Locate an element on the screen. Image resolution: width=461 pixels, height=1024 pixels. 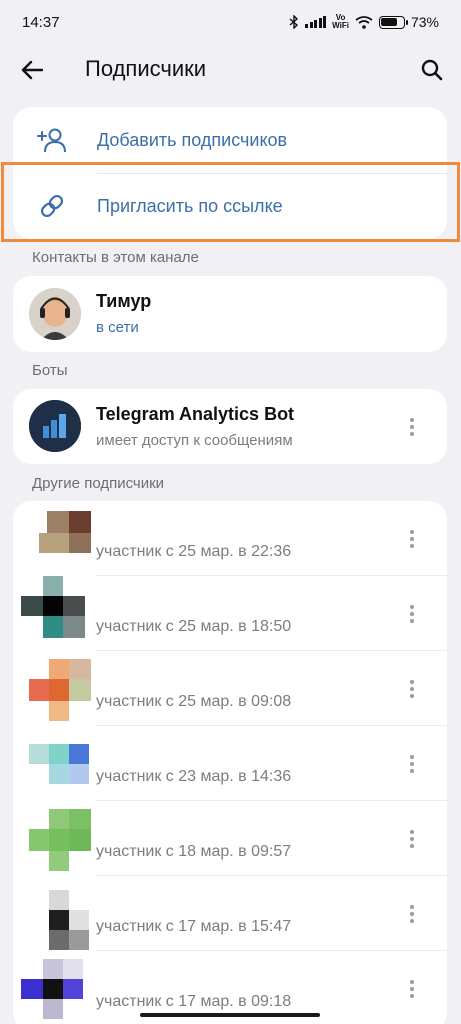
section-title-bots: Боты is located at coordinates (50, 370).